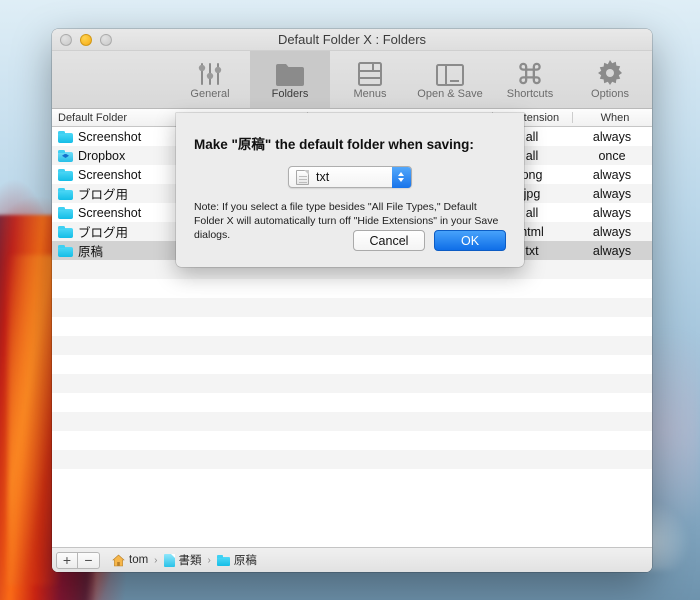 The width and height of the screenshot is (700, 600). Describe the element at coordinates (610, 72) in the screenshot. I see `gear-icon` at that location.